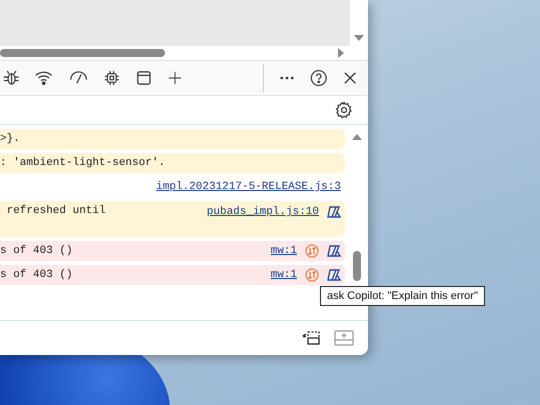 This screenshot has height=405, width=540. What do you see at coordinates (44, 78) in the screenshot?
I see `wifi-icon` at bounding box center [44, 78].